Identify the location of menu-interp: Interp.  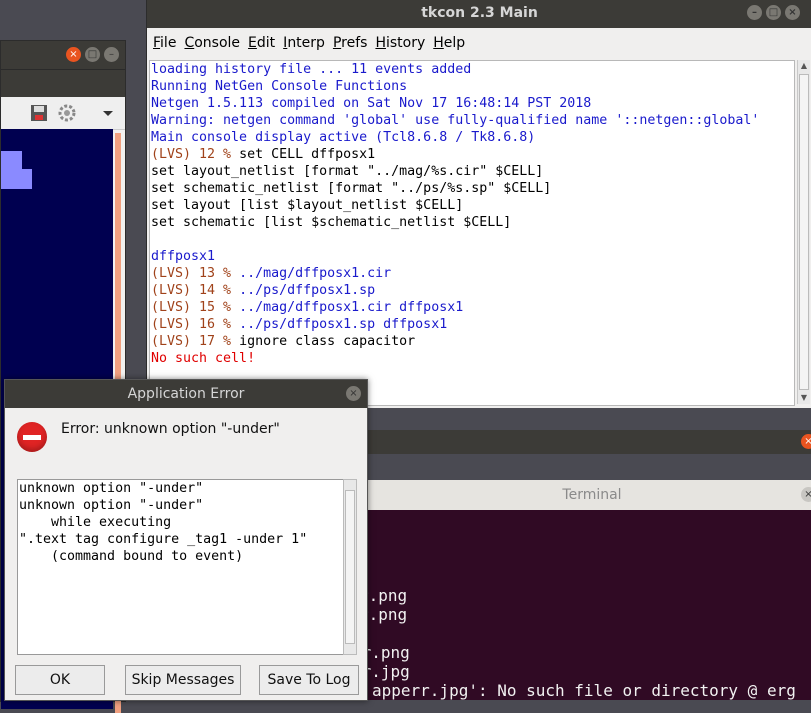
(306, 43).